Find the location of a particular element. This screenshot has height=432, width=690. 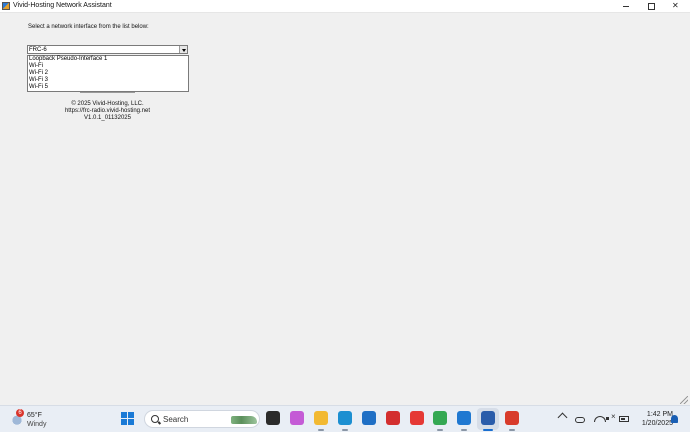

show-hidden-icons-icon is located at coordinates (562, 417).